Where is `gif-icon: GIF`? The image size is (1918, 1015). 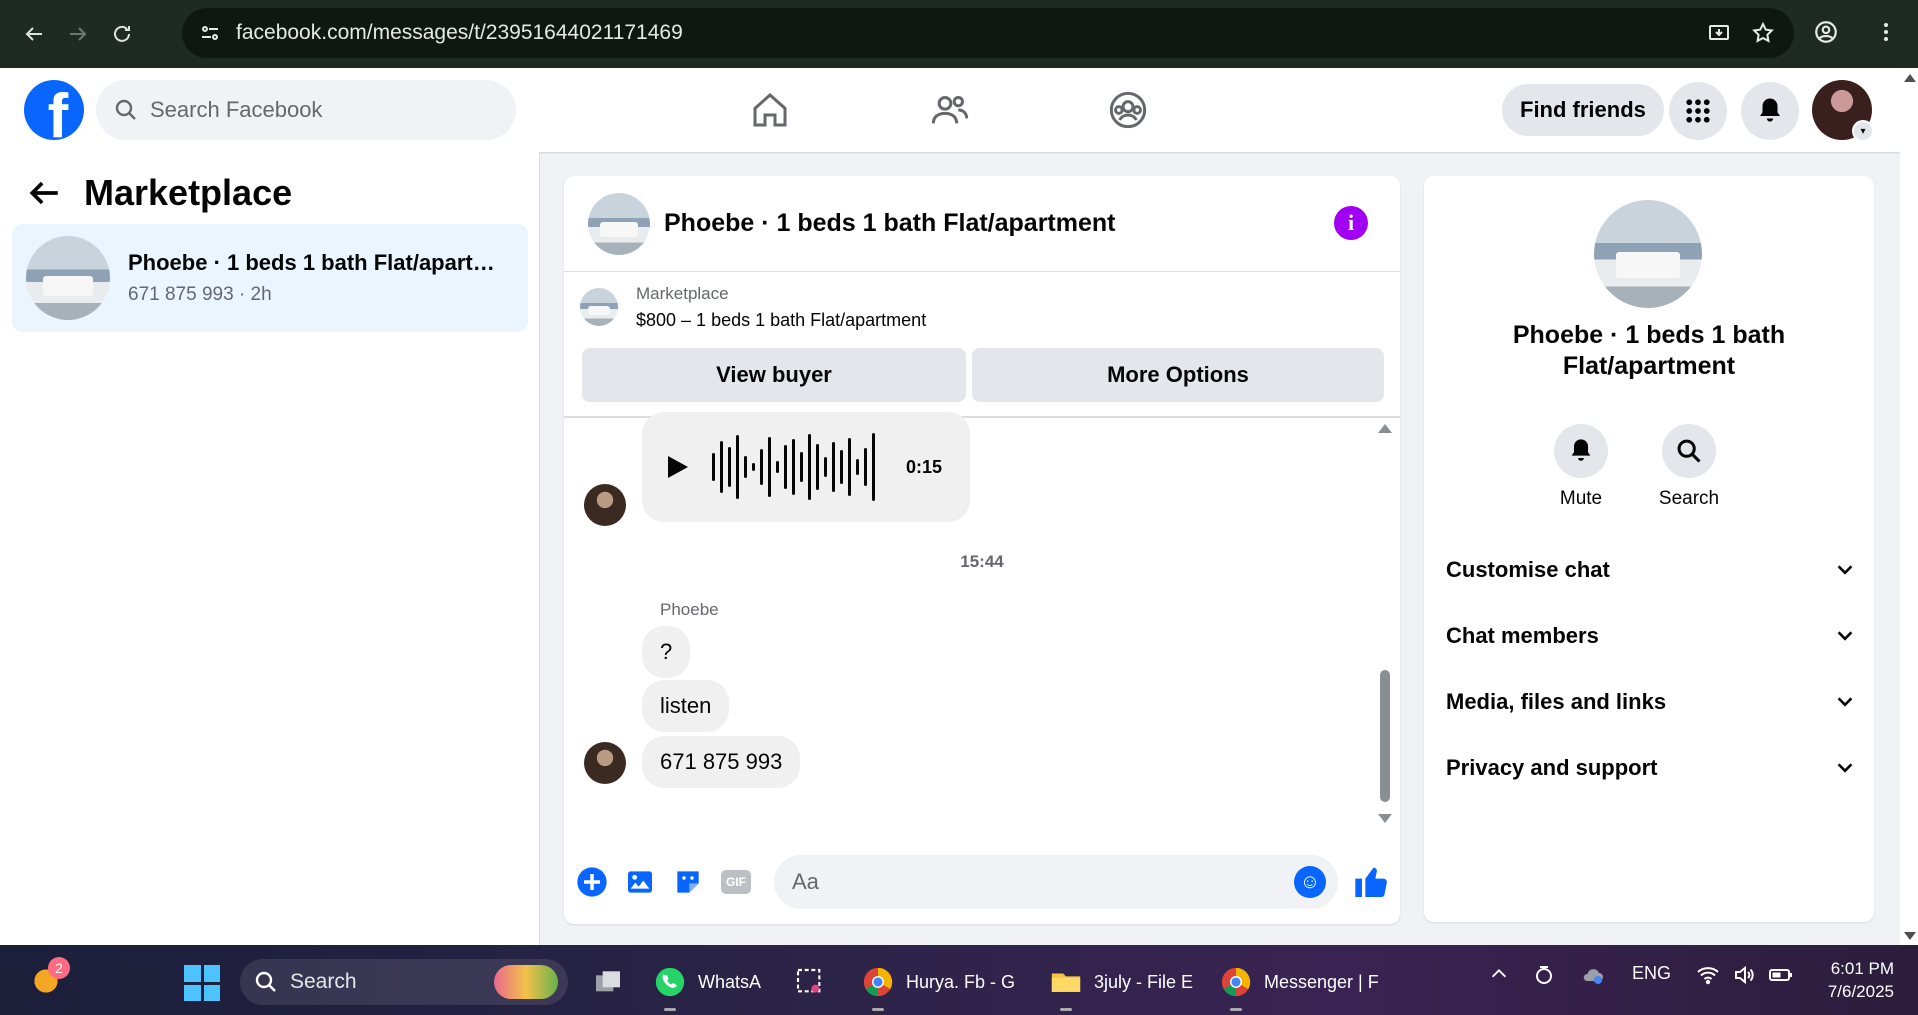
gif-icon: GIF is located at coordinates (736, 882).